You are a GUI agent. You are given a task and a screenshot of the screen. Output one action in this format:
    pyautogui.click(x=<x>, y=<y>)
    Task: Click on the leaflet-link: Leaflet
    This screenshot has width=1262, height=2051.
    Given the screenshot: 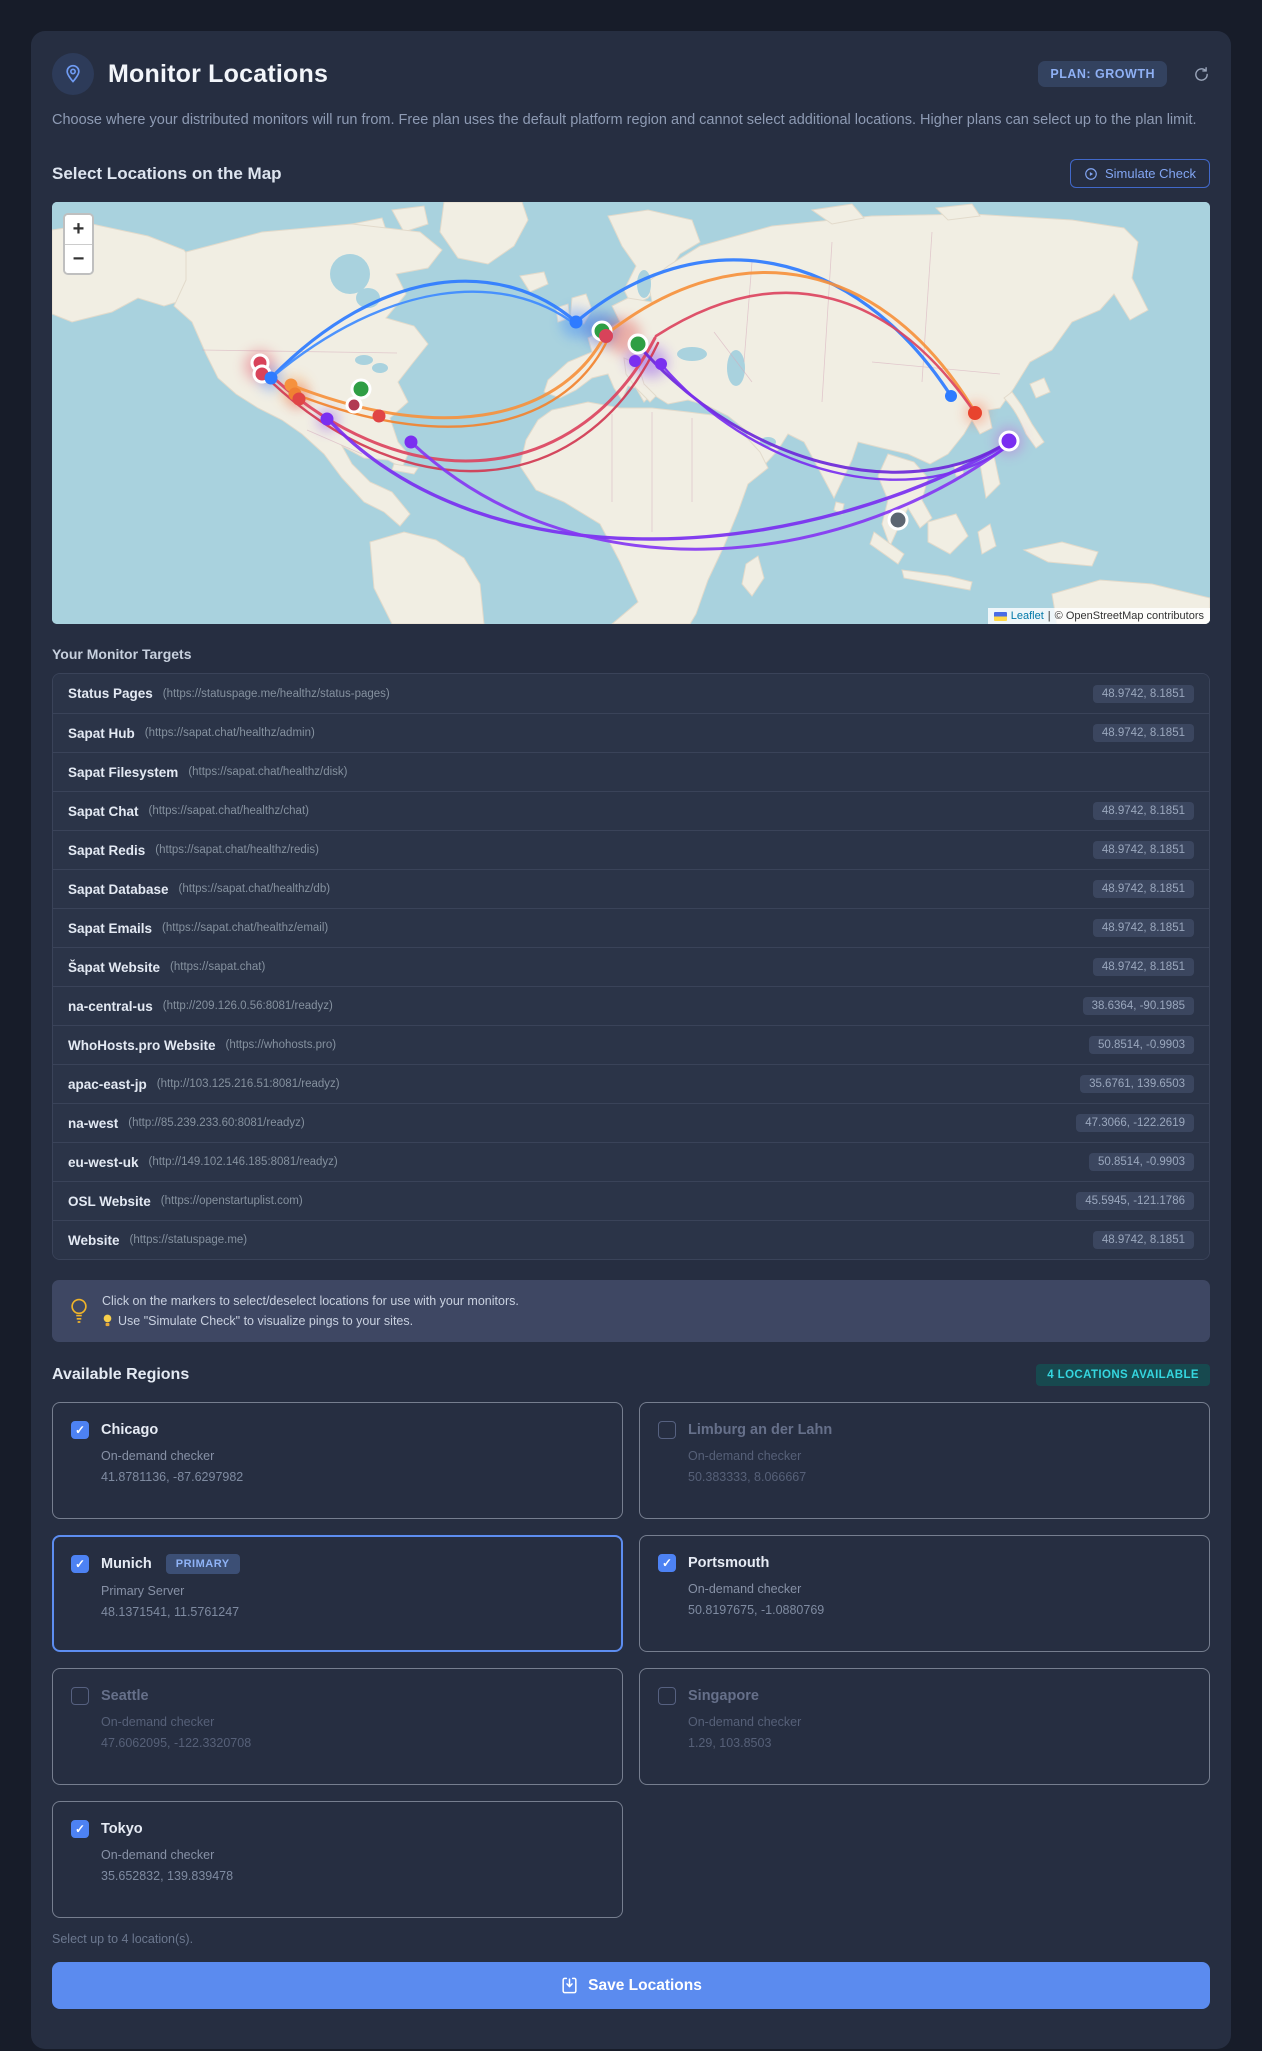 What is the action you would take?
    pyautogui.click(x=1027, y=616)
    